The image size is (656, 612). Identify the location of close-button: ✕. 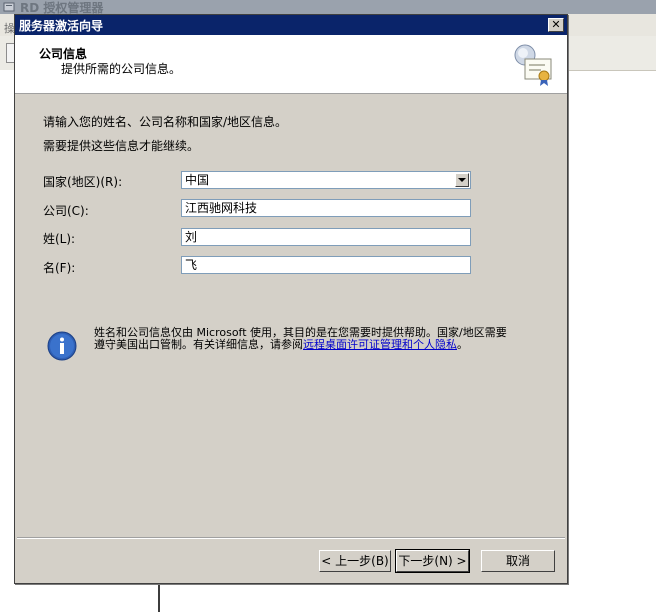
(556, 25).